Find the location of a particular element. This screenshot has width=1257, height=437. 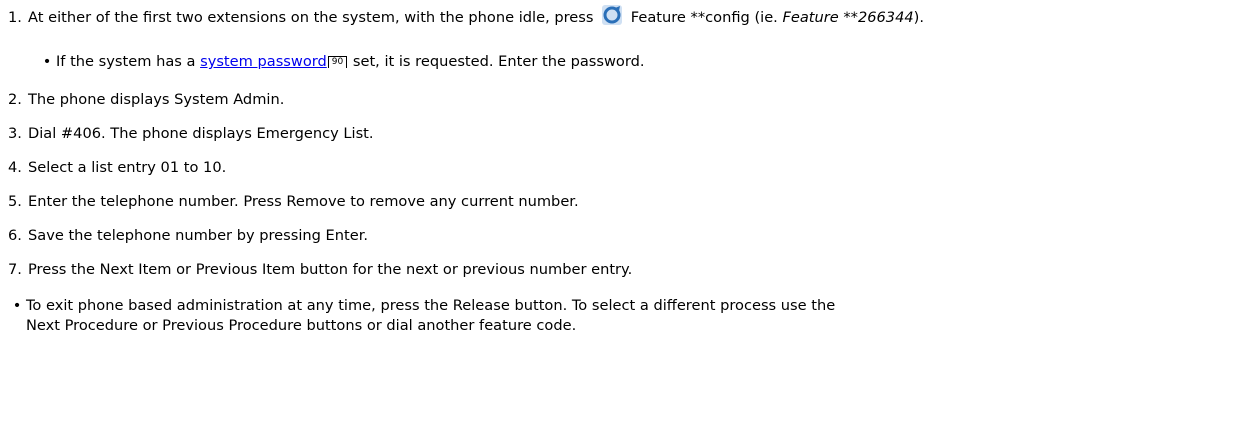

step-number: 1. is located at coordinates (15, 17).